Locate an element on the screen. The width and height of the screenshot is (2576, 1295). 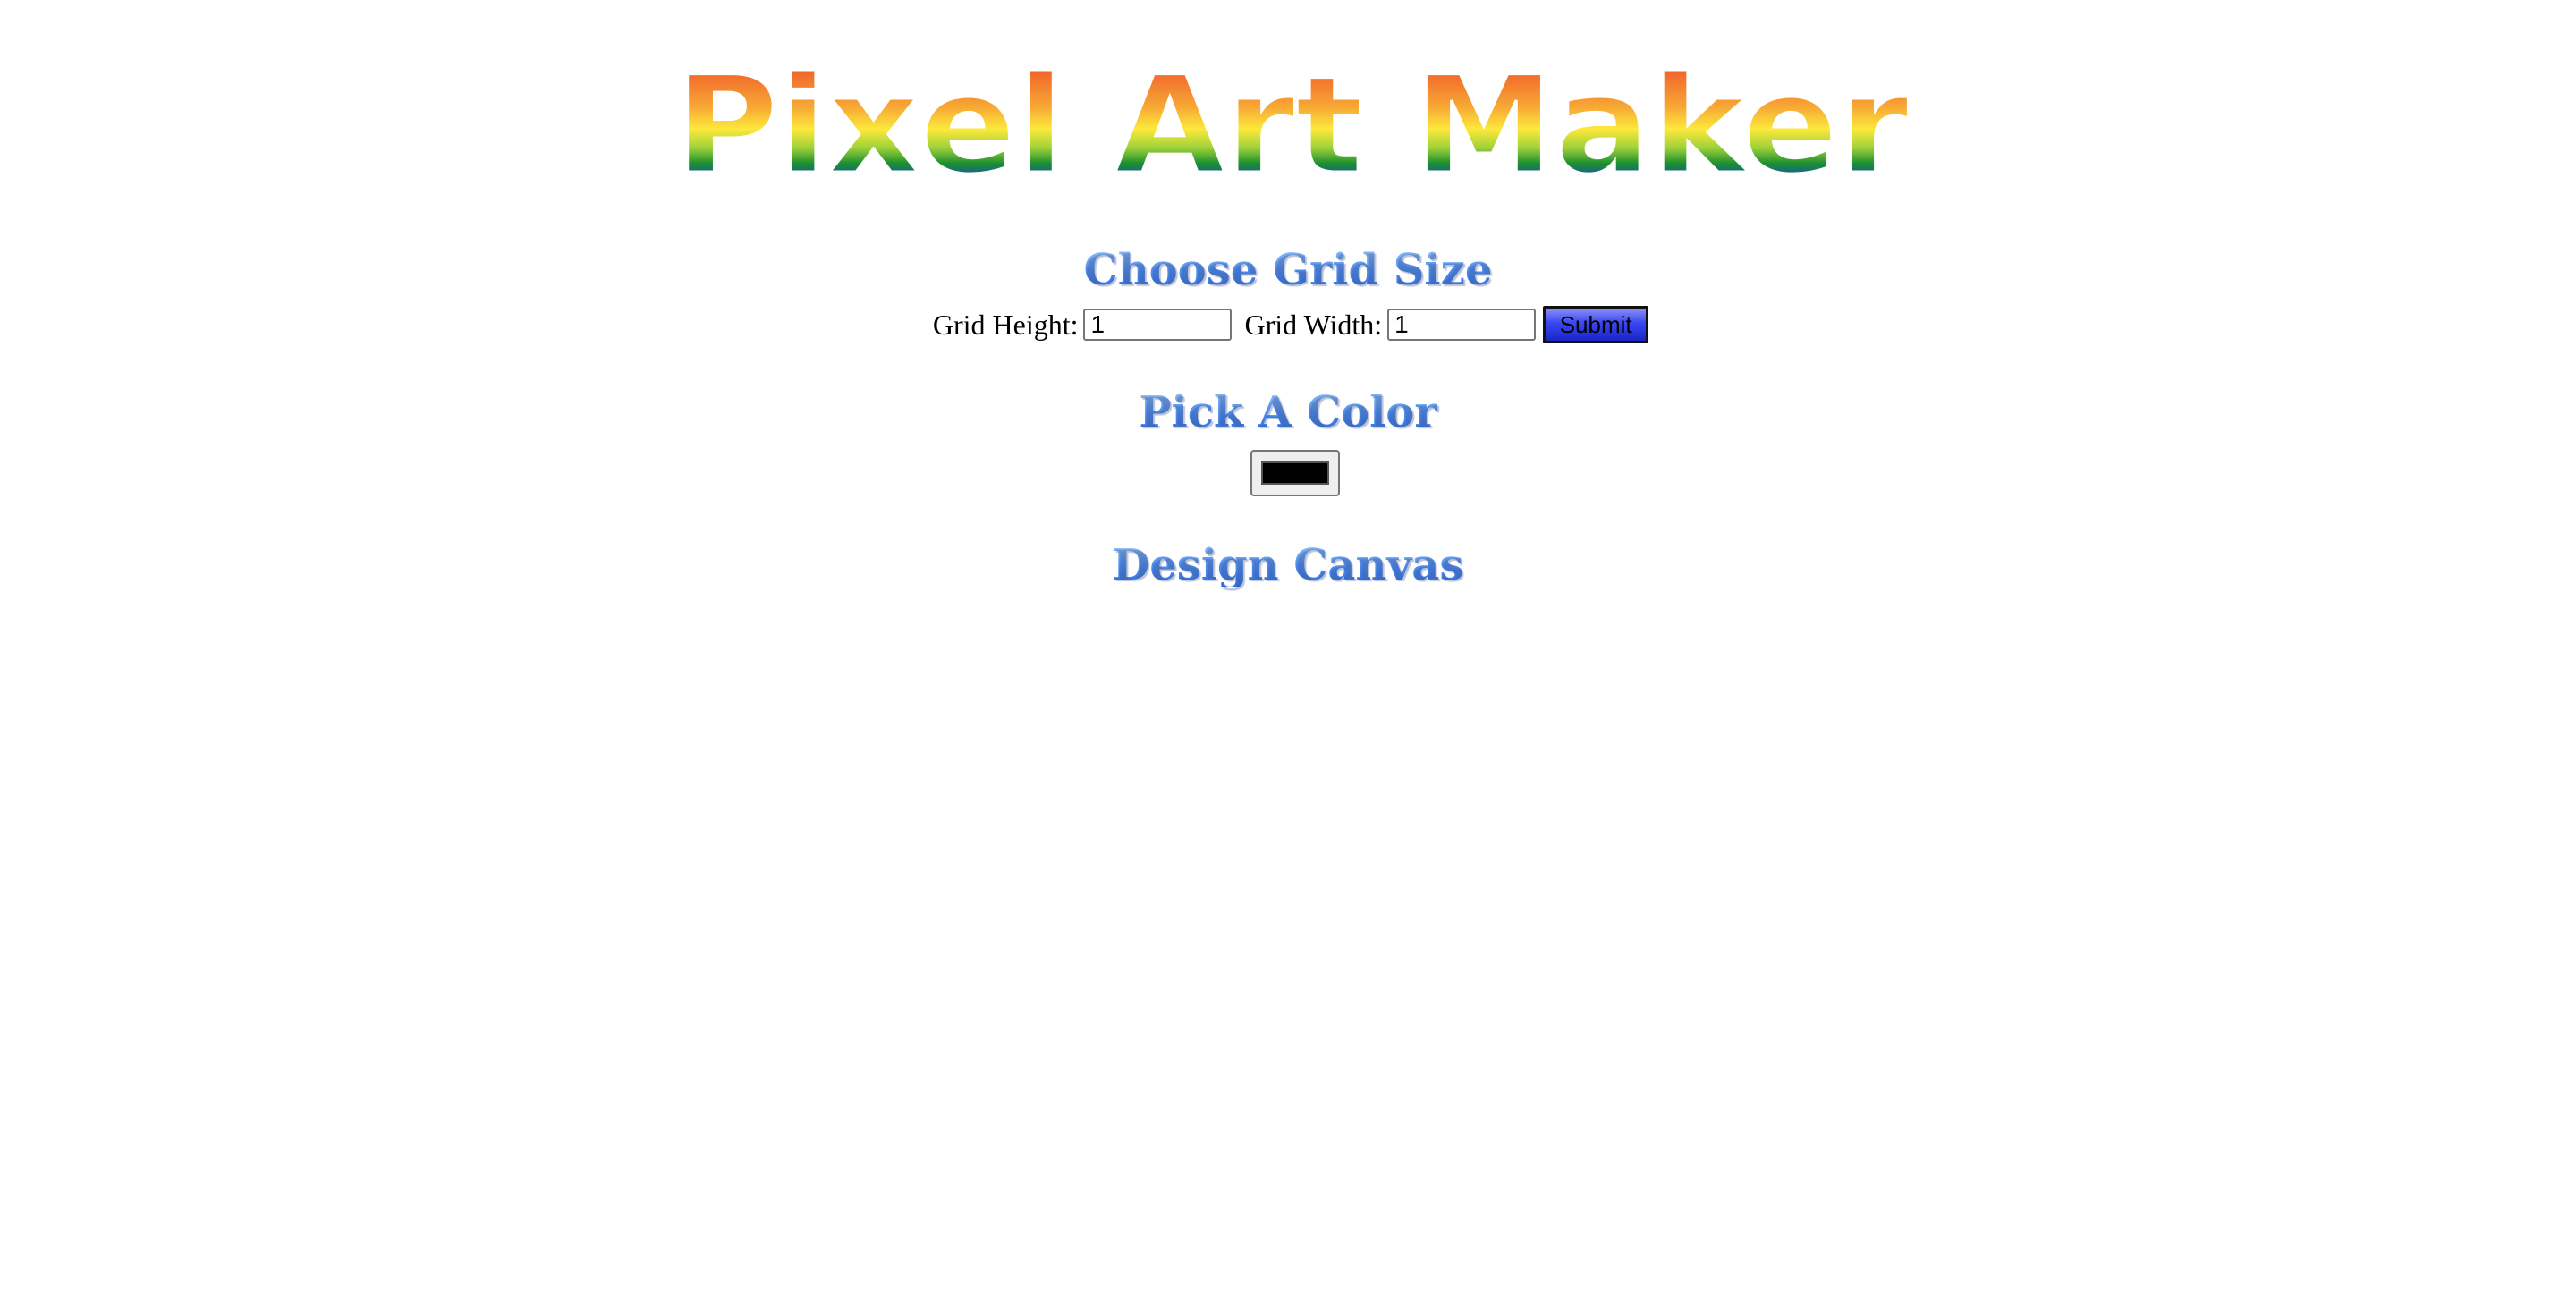
pick-a-color-heading: Pick A Color is located at coordinates (1288, 413).